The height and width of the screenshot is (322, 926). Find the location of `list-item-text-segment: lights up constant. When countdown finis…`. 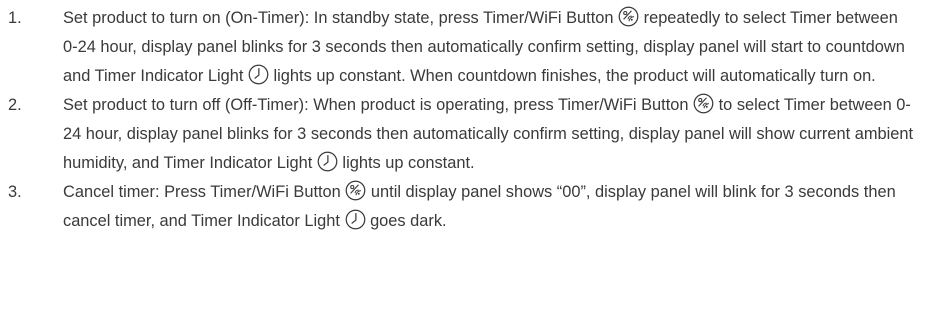

list-item-text-segment: lights up constant. When countdown finis… is located at coordinates (572, 76).